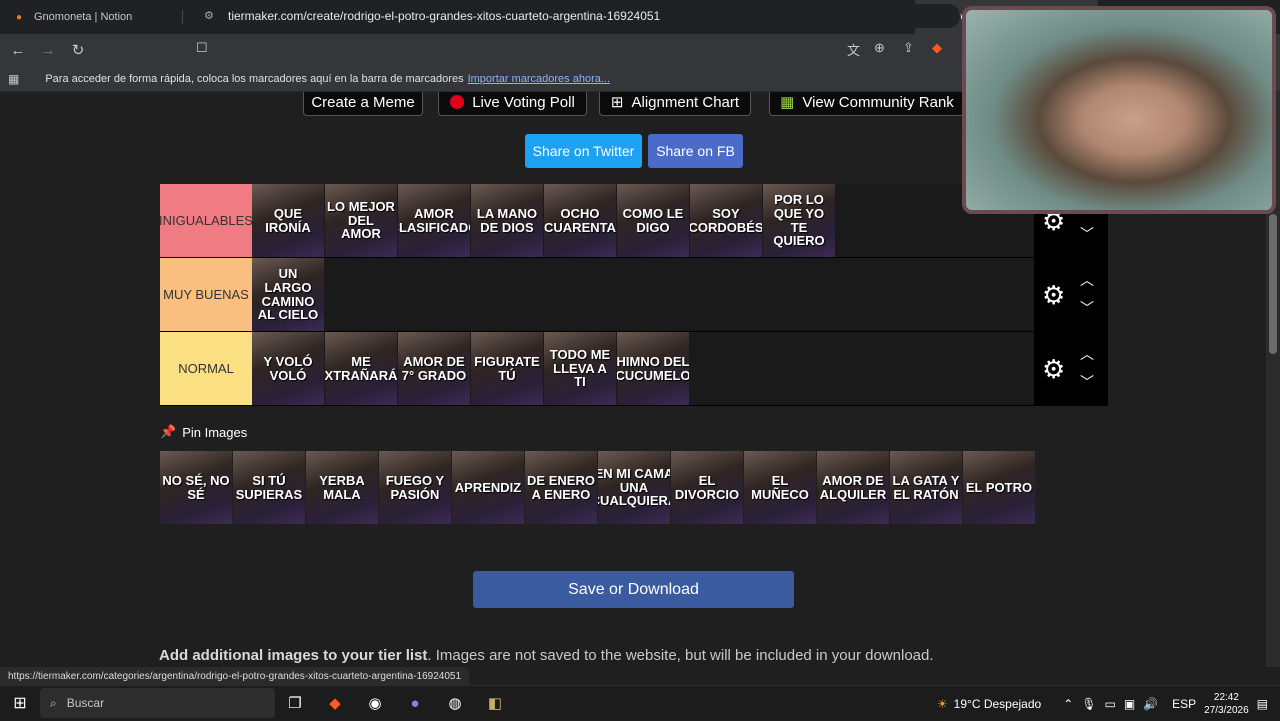  I want to click on share-icon: ⇪, so click(908, 48).